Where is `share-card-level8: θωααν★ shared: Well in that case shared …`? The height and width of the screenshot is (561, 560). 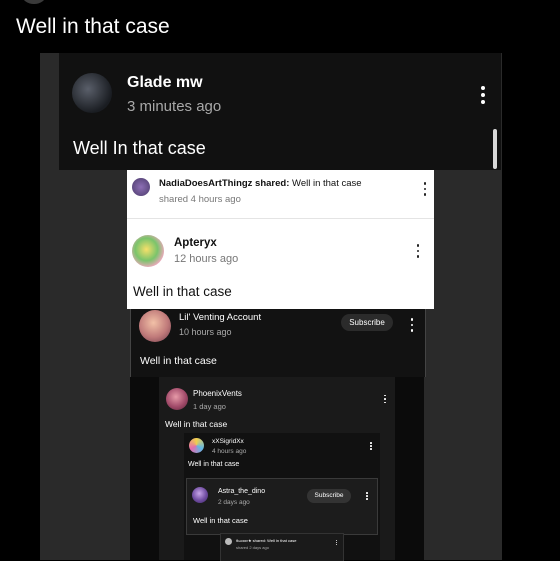
share-card-level8: θωααν★ shared: Well in that case shared … is located at coordinates (282, 547).